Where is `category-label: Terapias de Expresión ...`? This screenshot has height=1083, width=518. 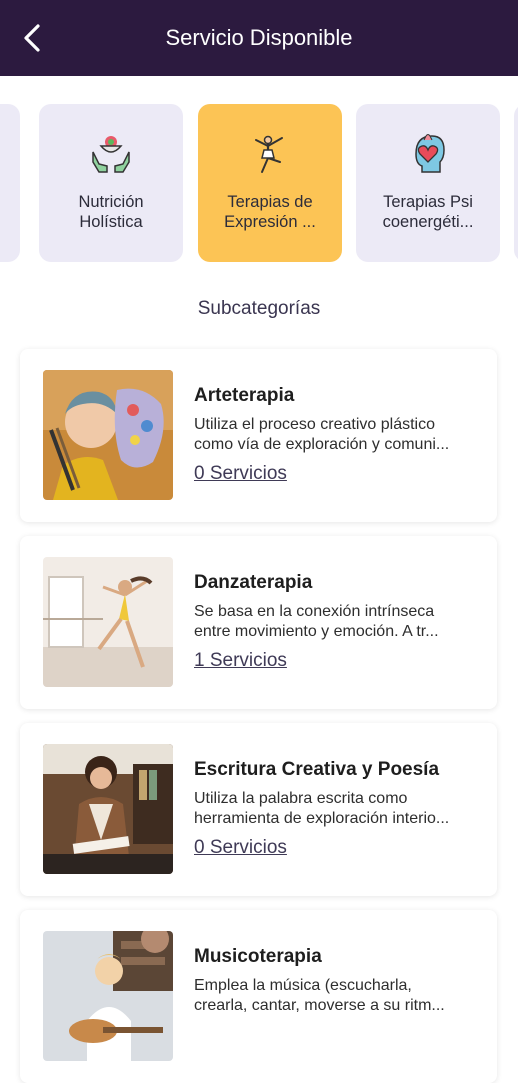 category-label: Terapias de Expresión ... is located at coordinates (270, 212).